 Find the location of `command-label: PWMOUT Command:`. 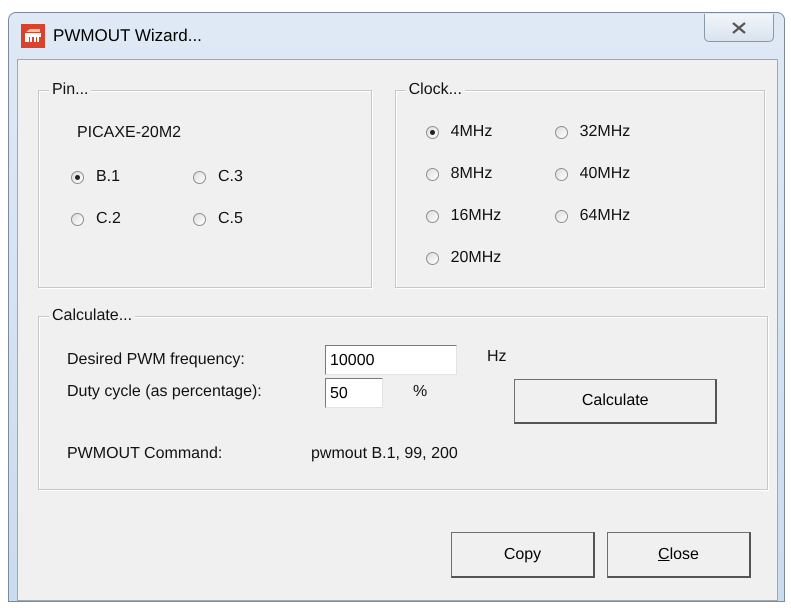

command-label: PWMOUT Command: is located at coordinates (145, 454).